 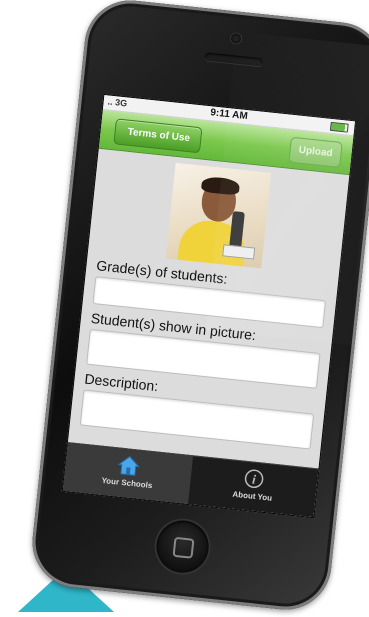 What do you see at coordinates (315, 152) in the screenshot?
I see `upload-button: Upload` at bounding box center [315, 152].